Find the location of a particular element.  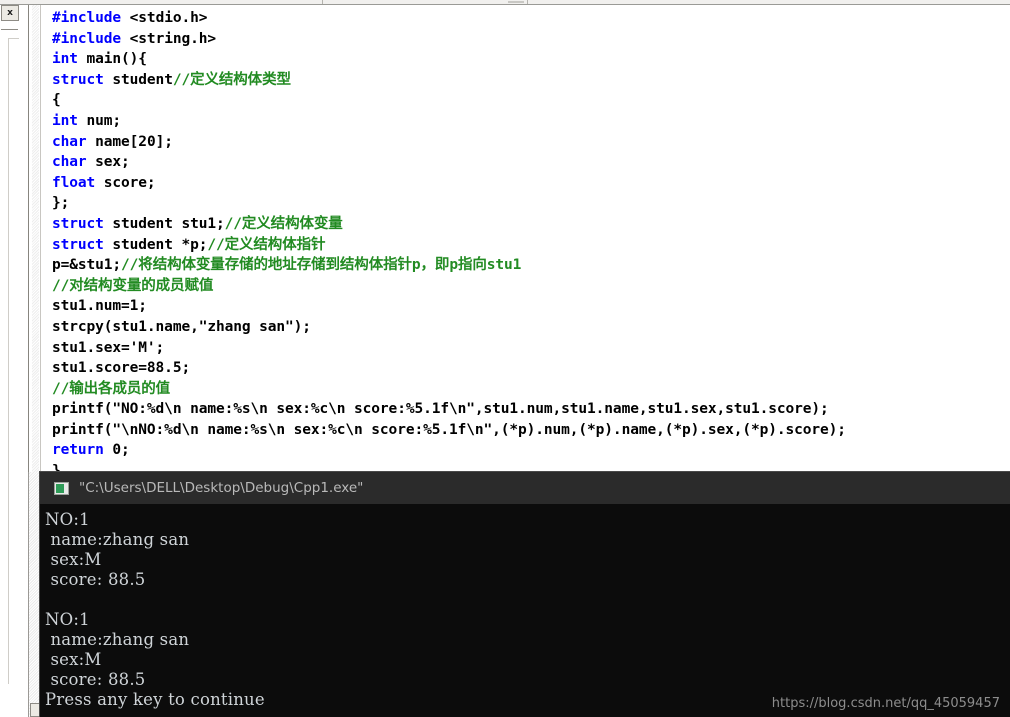

code-line: char name[20]; is located at coordinates (531, 142).